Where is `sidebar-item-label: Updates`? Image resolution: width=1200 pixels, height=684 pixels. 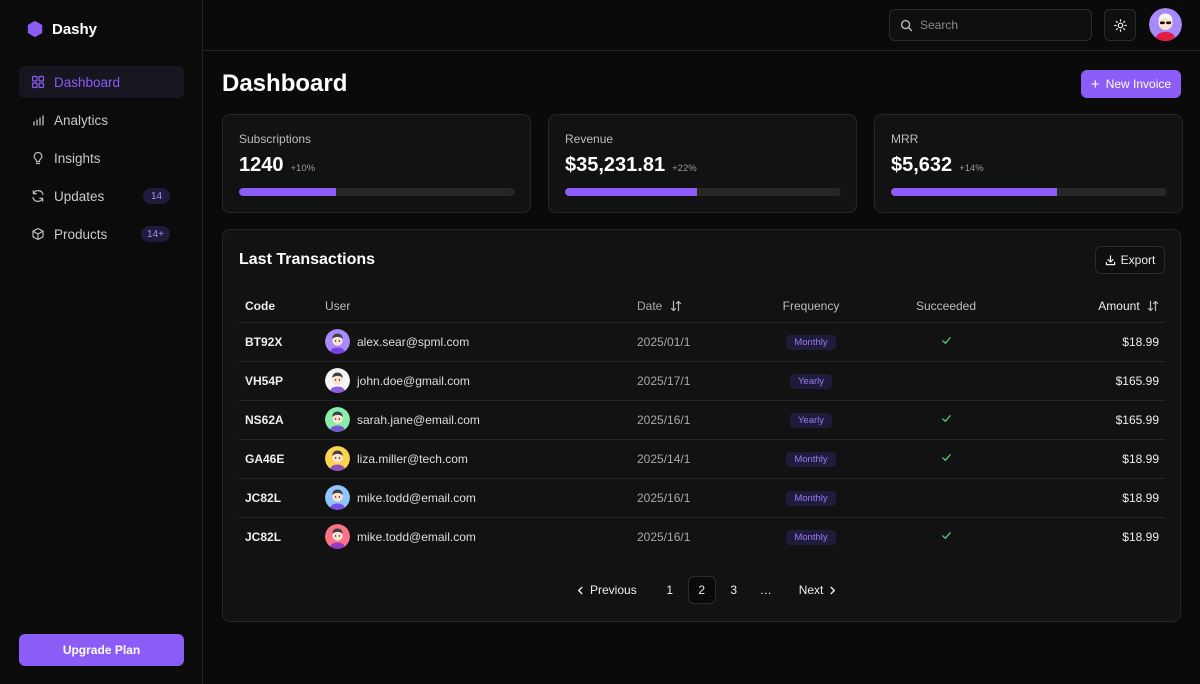
sidebar-item-label: Updates is located at coordinates (79, 196).